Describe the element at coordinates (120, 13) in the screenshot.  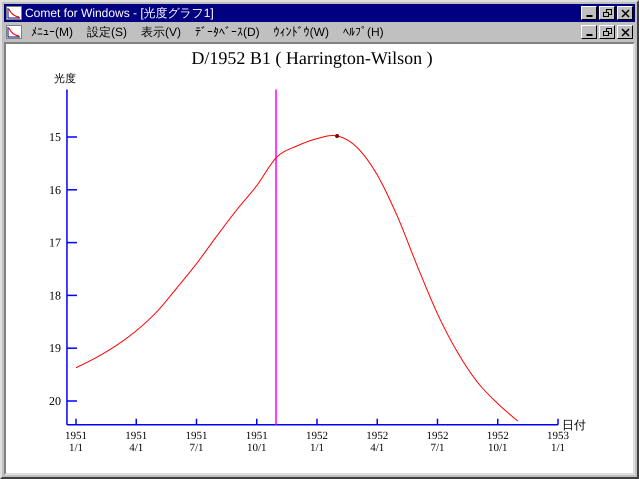
I see `window-title: Comet for Windows - [光度グラフ1]` at that location.